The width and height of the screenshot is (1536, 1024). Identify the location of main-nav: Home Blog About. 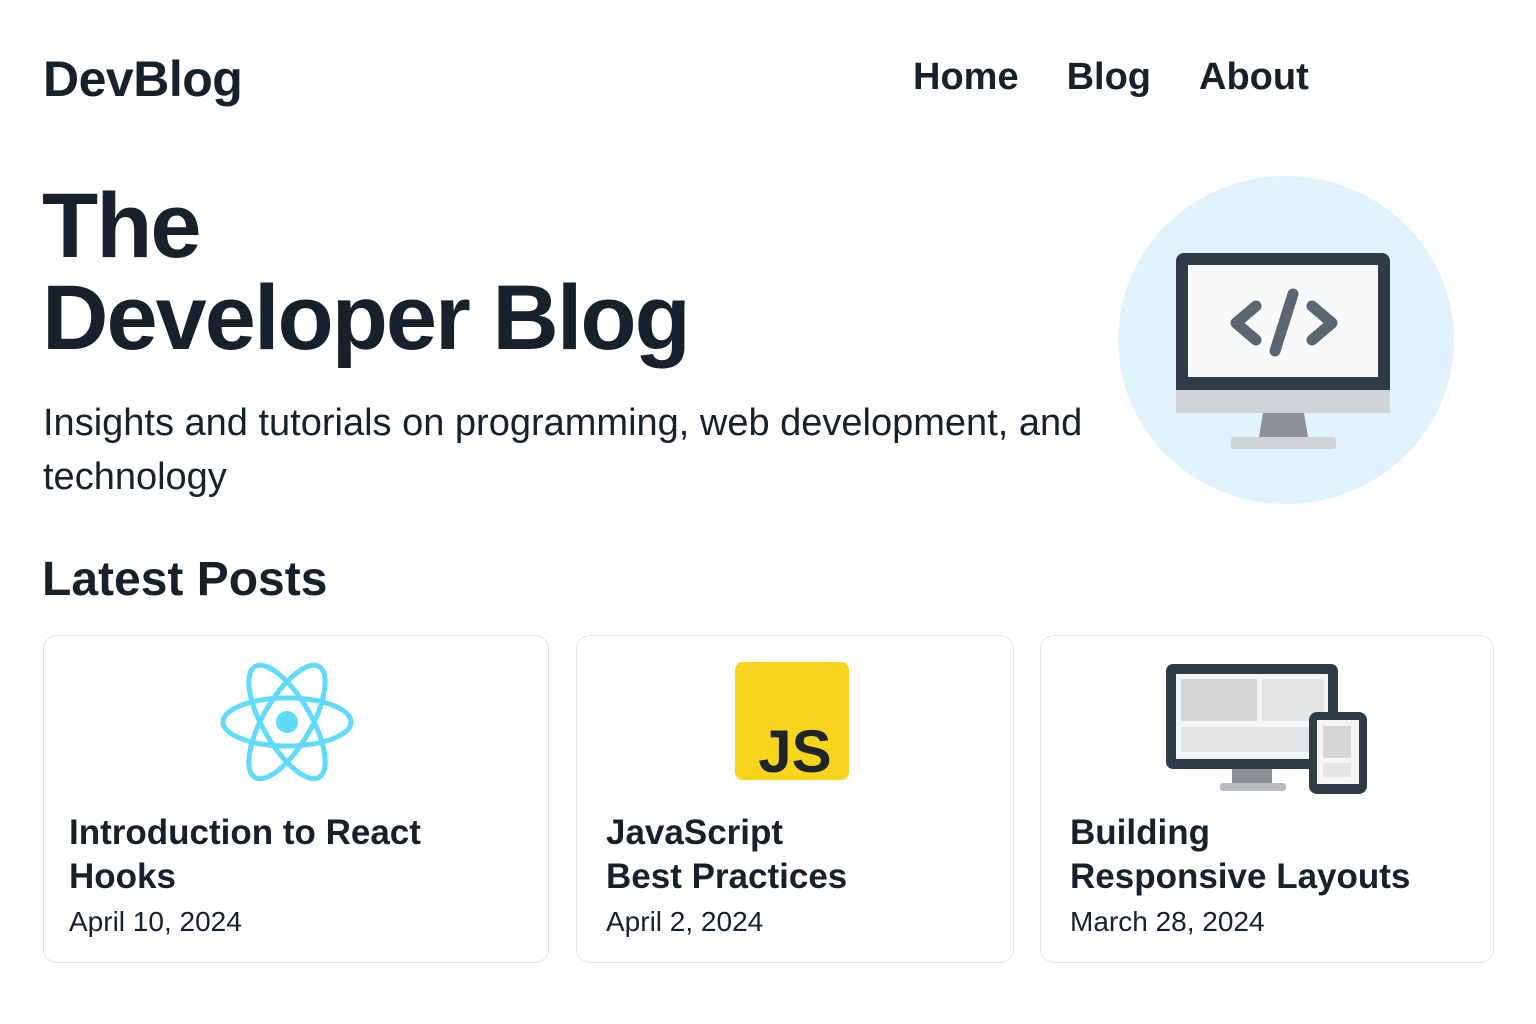
(1111, 77).